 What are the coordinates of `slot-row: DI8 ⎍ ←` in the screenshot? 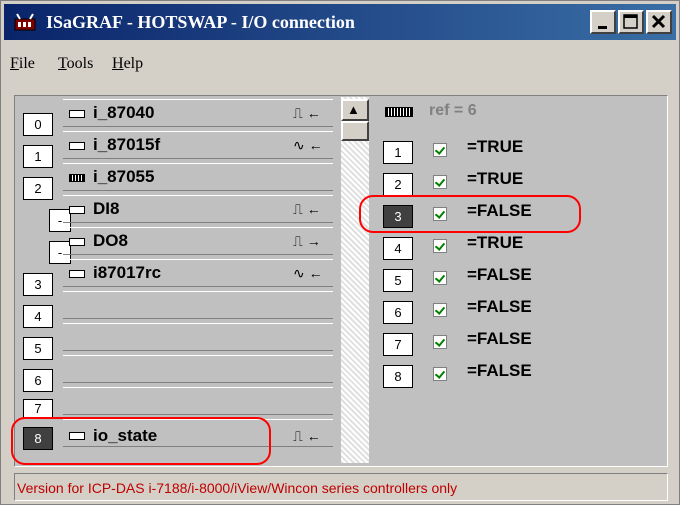 It's located at (198, 209).